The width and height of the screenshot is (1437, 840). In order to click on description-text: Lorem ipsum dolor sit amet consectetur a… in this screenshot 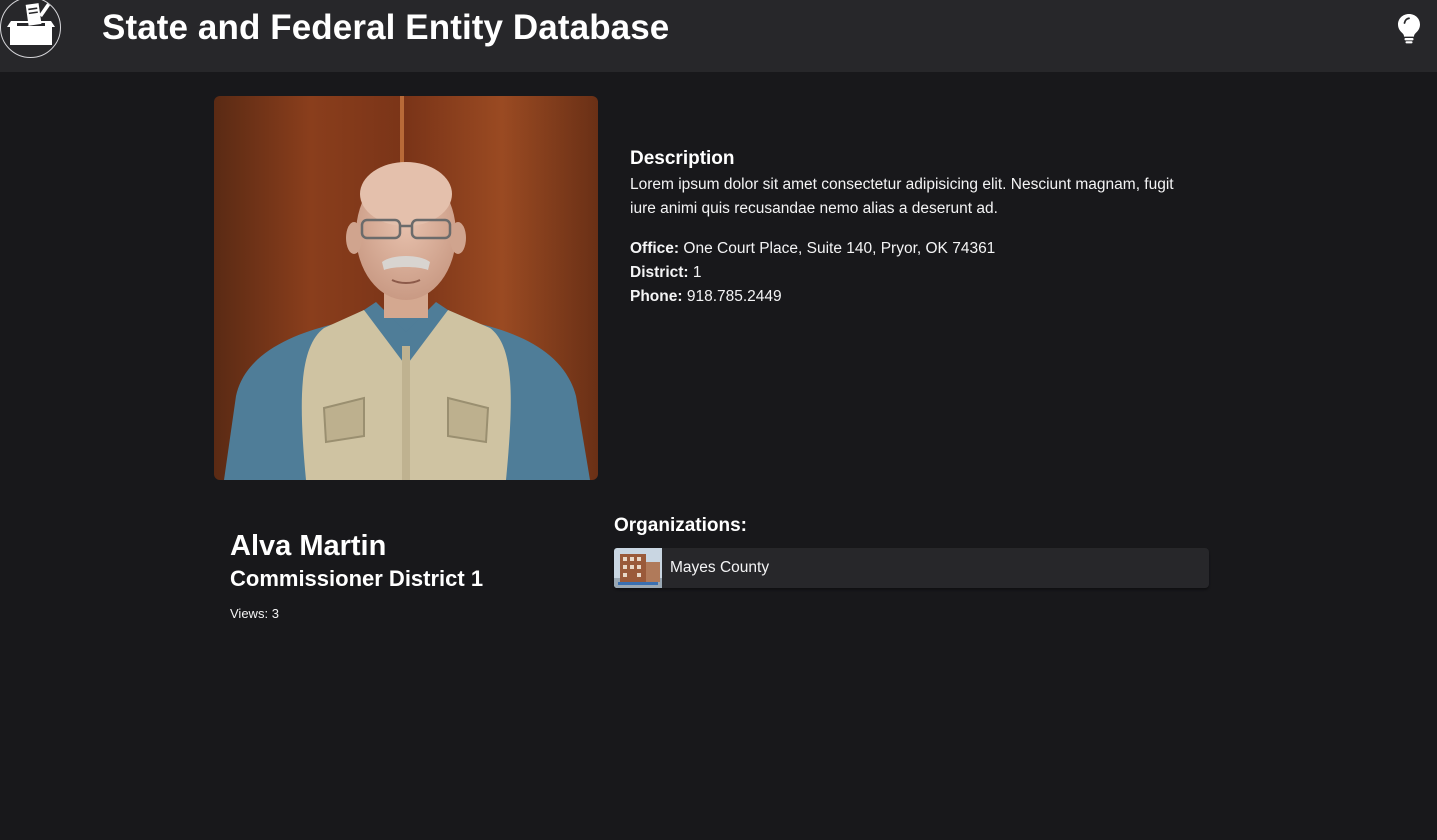, I will do `click(902, 196)`.